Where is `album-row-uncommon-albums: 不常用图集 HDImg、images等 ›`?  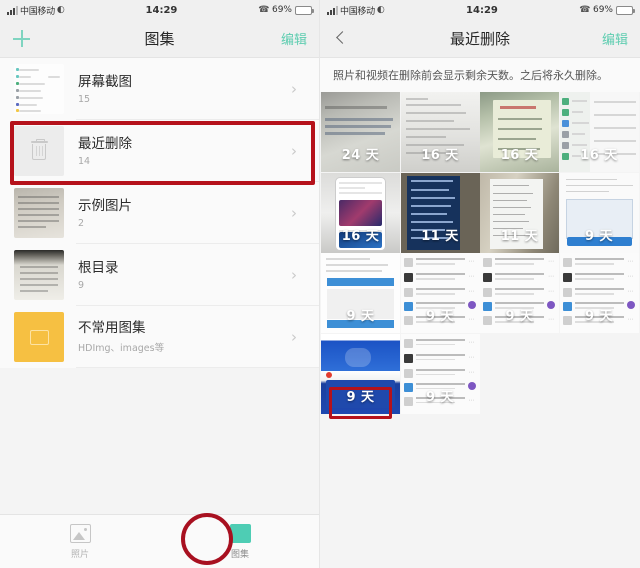 album-row-uncommon-albums: 不常用图集 HDImg、images等 › is located at coordinates (159, 337).